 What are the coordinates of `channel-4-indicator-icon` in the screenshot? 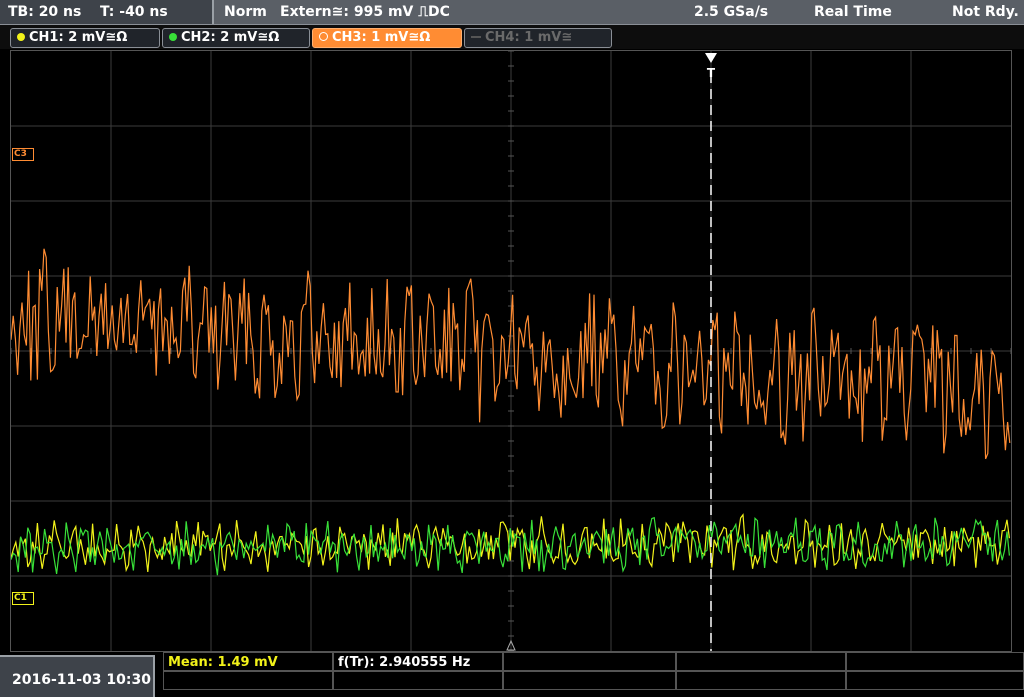 It's located at (476, 37).